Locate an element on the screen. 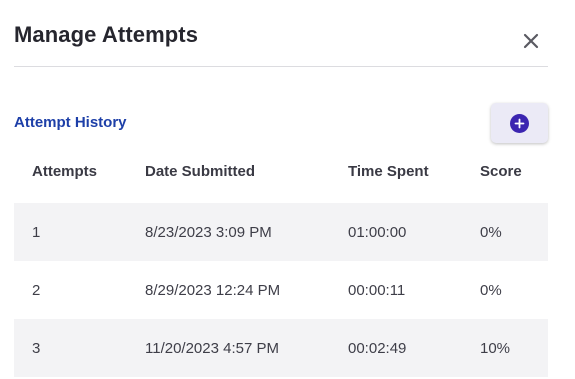 Image resolution: width=575 pixels, height=379 pixels. header-time-spent: Time Spent is located at coordinates (388, 171).